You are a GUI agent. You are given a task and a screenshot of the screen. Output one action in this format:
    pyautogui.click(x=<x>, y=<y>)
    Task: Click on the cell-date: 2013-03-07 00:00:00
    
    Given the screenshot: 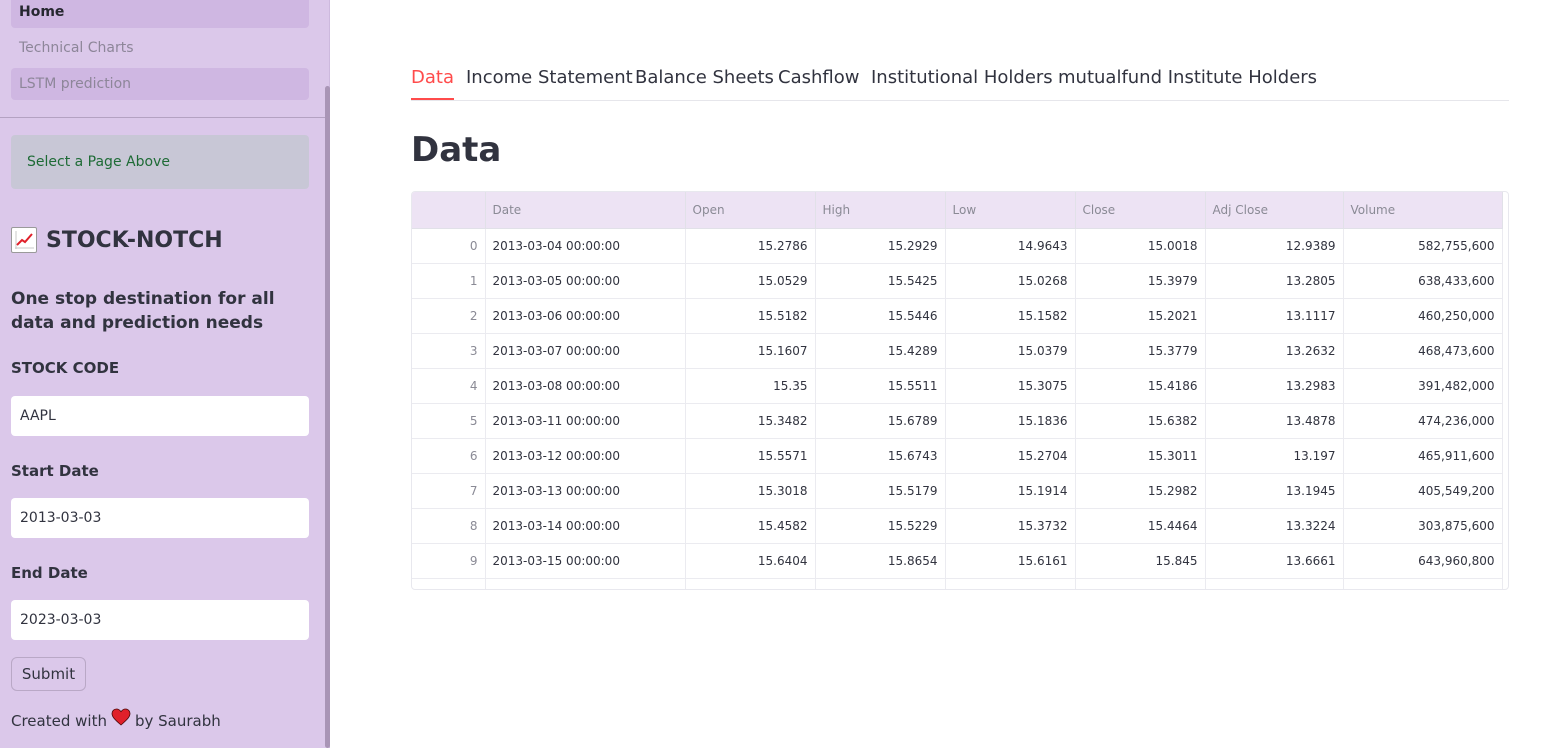 What is the action you would take?
    pyautogui.click(x=585, y=351)
    